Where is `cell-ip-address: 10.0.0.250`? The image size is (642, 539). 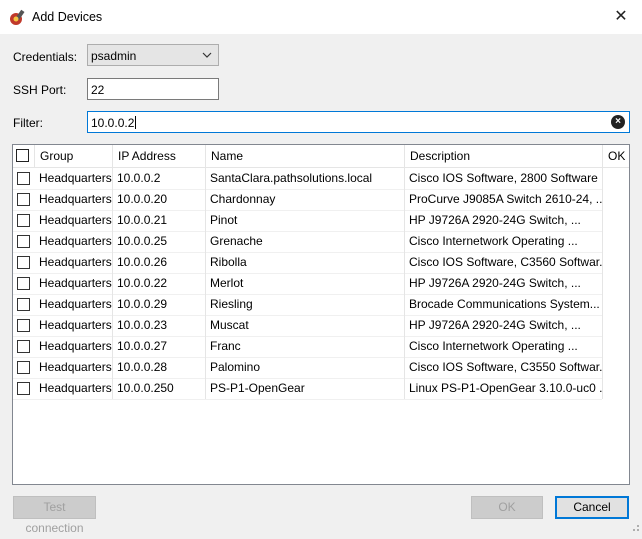
cell-ip-address: 10.0.0.250 is located at coordinates (159, 388).